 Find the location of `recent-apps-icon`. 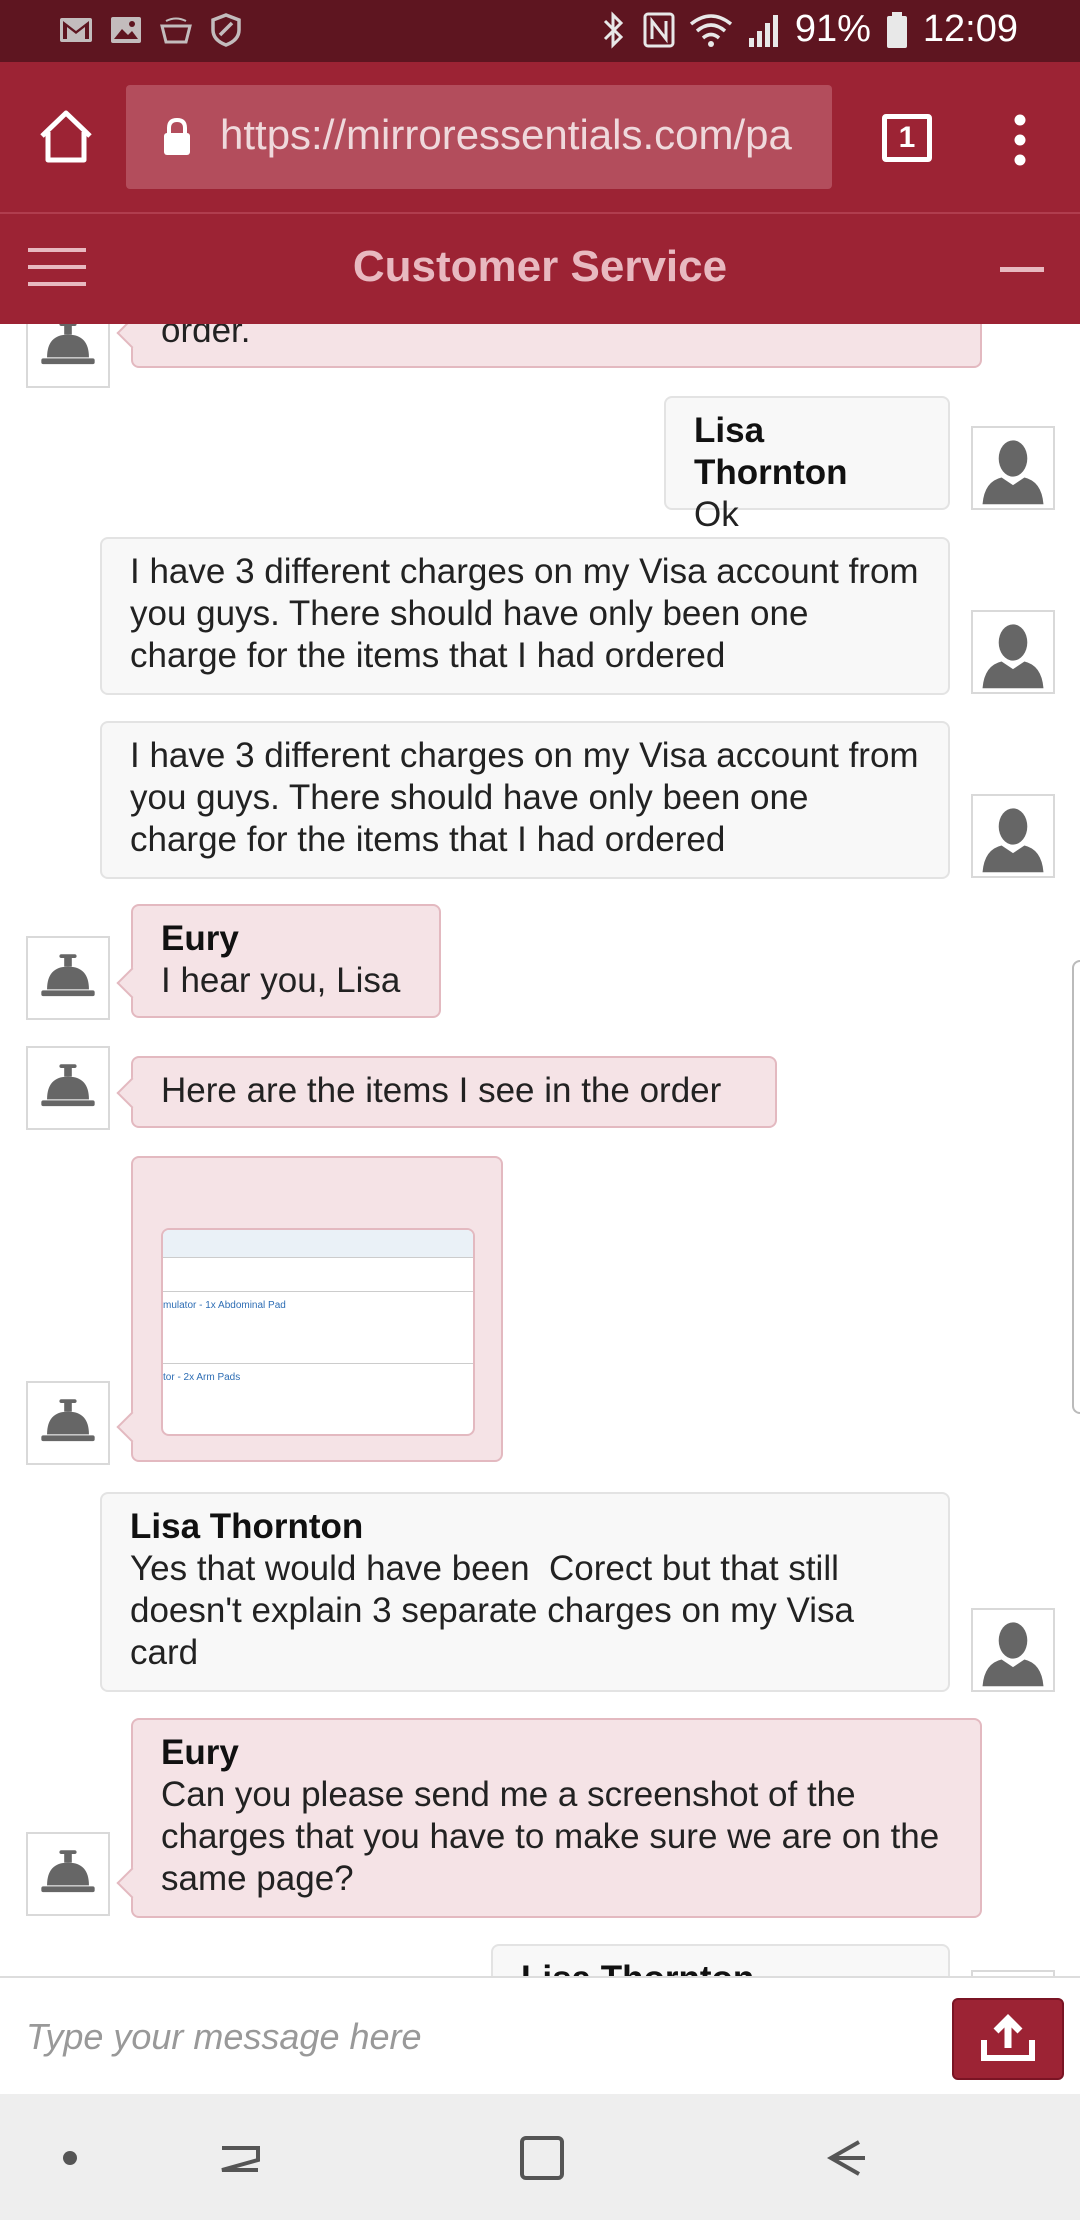

recent-apps-icon is located at coordinates (240, 2158).